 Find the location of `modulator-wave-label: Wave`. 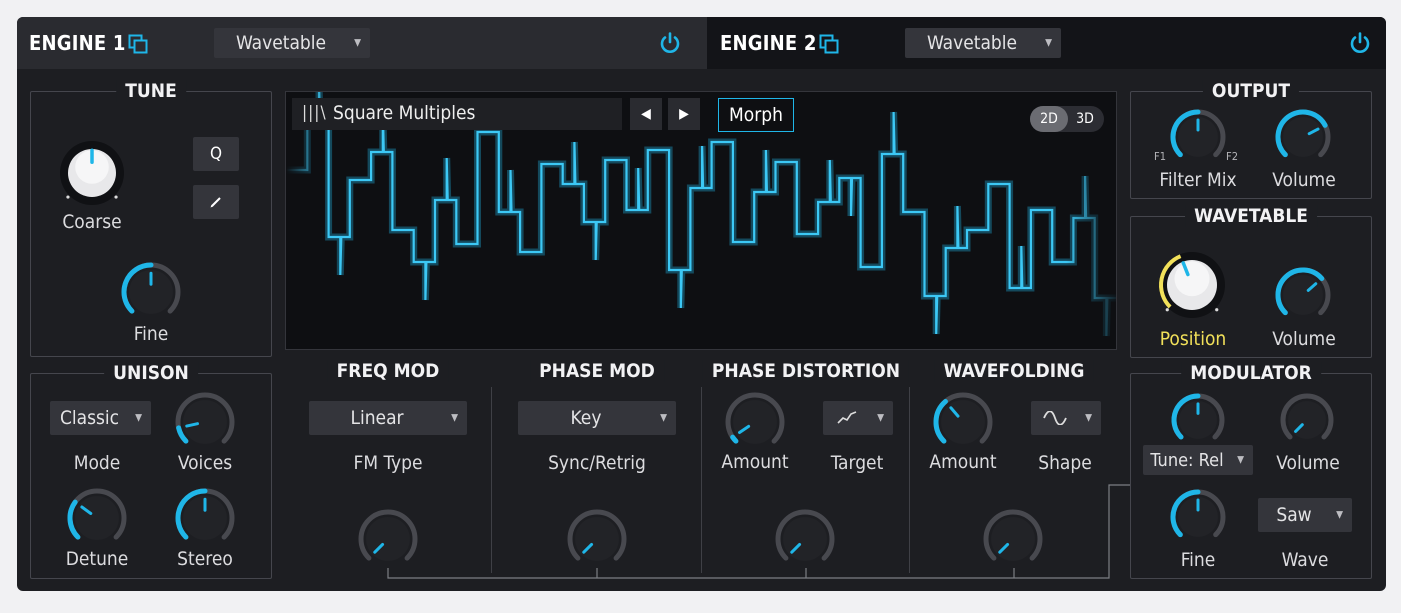

modulator-wave-label: Wave is located at coordinates (1305, 560).